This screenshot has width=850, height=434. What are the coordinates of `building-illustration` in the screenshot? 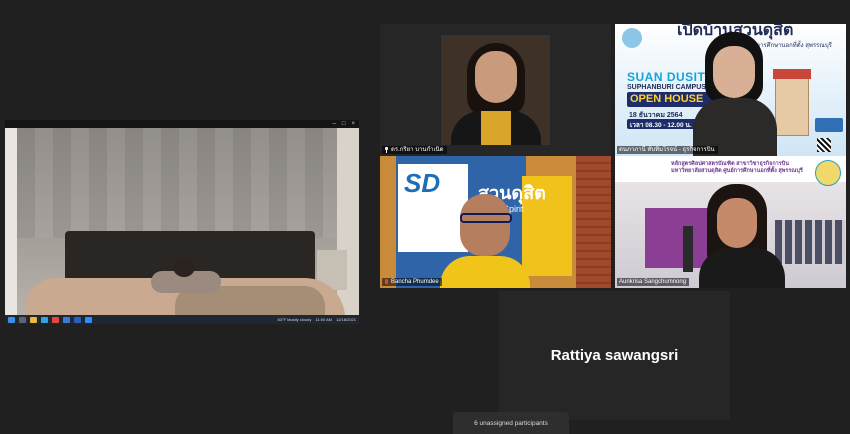 It's located at (792, 102).